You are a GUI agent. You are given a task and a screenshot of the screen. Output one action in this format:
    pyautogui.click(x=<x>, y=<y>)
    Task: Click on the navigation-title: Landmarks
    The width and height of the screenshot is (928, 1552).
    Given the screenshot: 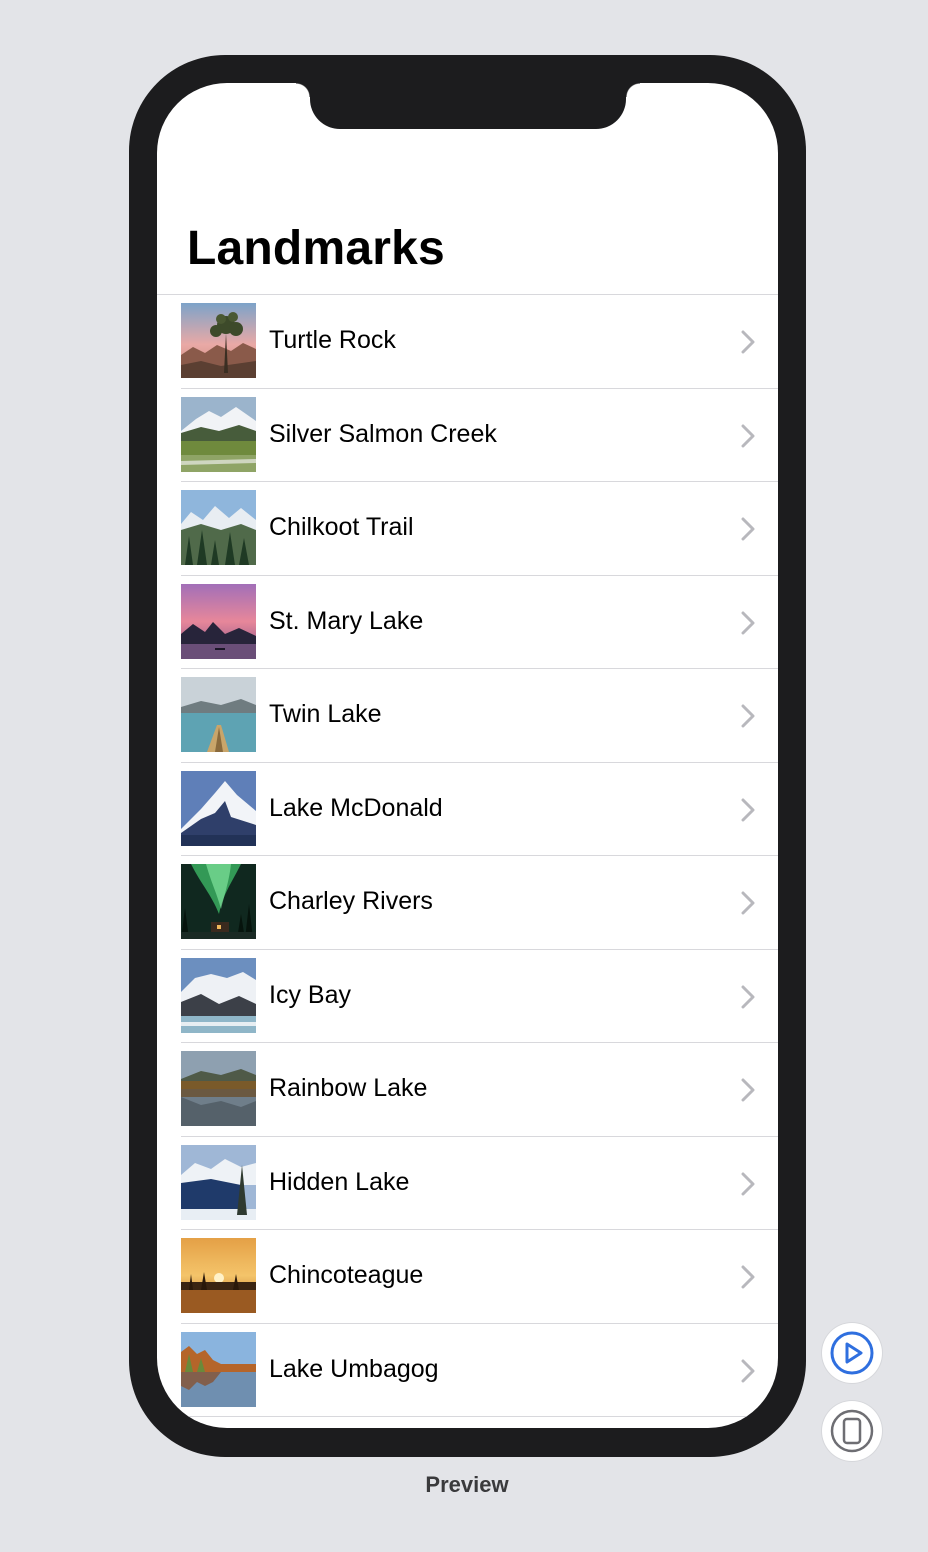 What is the action you would take?
    pyautogui.click(x=316, y=248)
    